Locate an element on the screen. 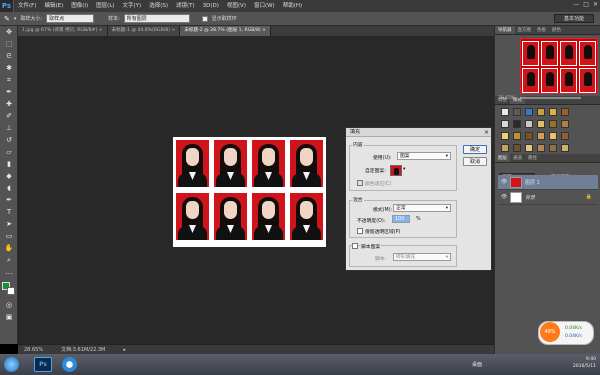 This screenshot has width=600, height=375. tab-document-1: 1.jpg @ 67% (背景 拷贝, RGB/8#) × is located at coordinates (63, 31).